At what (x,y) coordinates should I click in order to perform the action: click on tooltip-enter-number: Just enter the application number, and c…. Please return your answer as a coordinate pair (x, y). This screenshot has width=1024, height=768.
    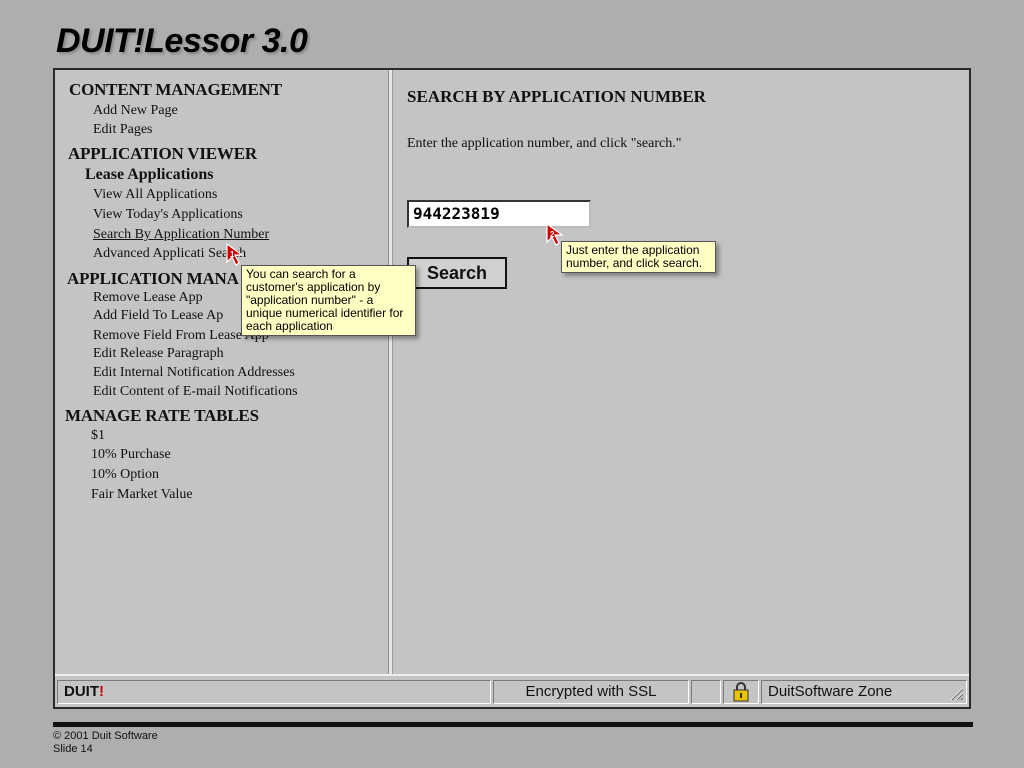
    Looking at the image, I should click on (638, 257).